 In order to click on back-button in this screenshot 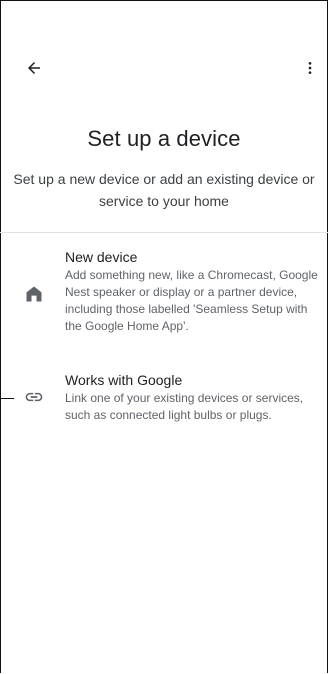, I will do `click(34, 68)`.